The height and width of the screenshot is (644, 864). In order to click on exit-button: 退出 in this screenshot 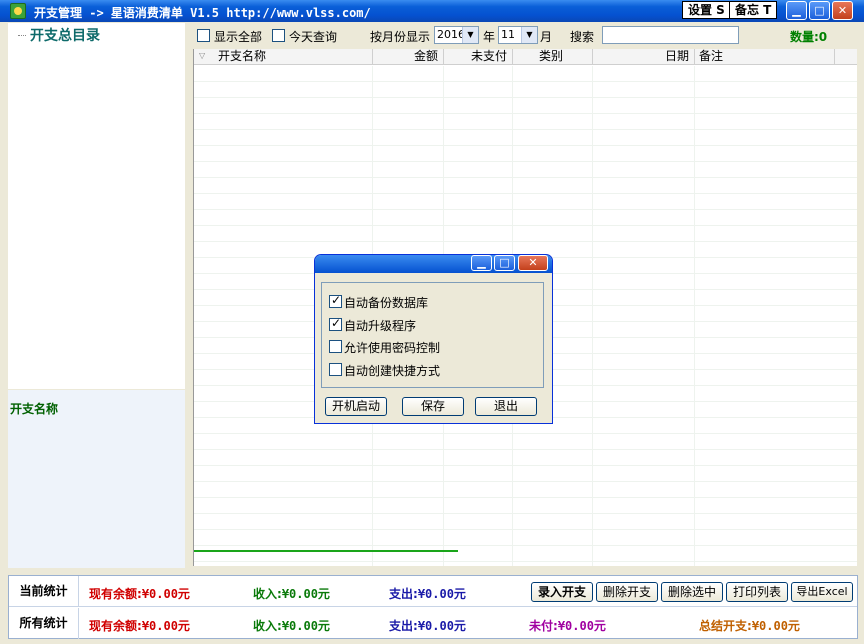, I will do `click(506, 406)`.